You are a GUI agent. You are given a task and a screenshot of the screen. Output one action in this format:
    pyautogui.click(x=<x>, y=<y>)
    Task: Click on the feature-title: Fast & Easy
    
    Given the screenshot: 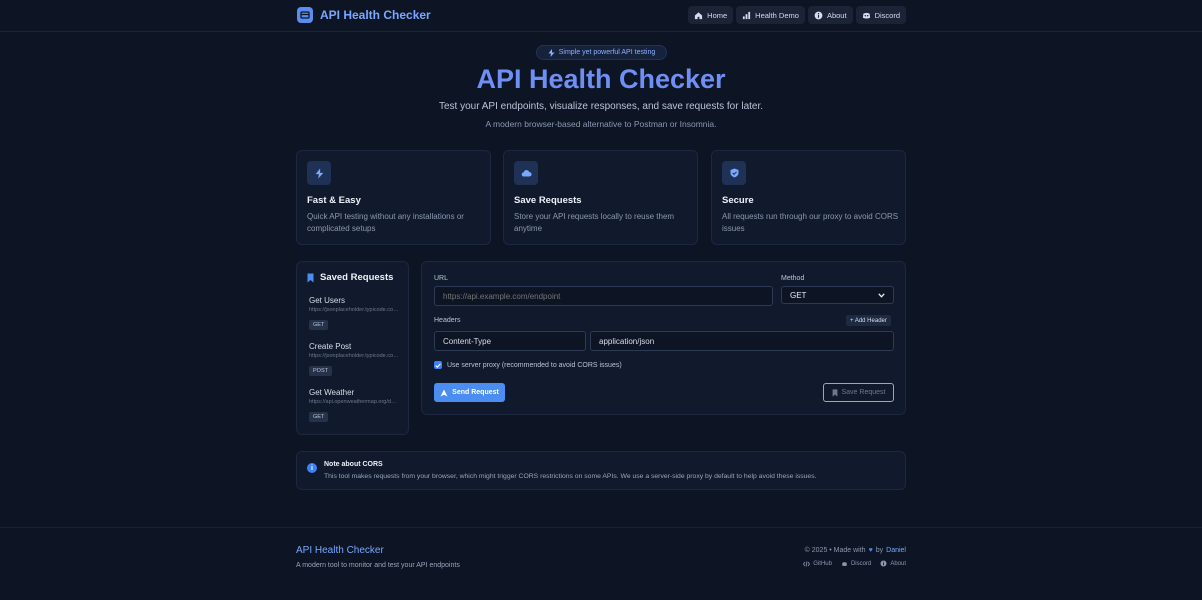 What is the action you would take?
    pyautogui.click(x=334, y=200)
    